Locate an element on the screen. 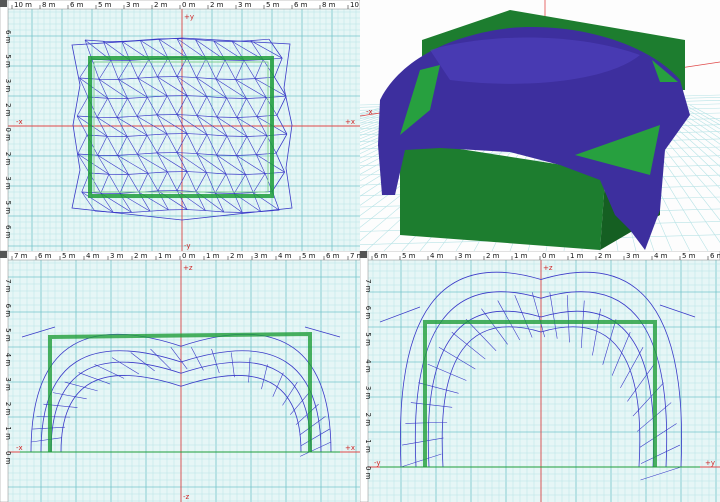  base-outline is located at coordinates (181, 127).